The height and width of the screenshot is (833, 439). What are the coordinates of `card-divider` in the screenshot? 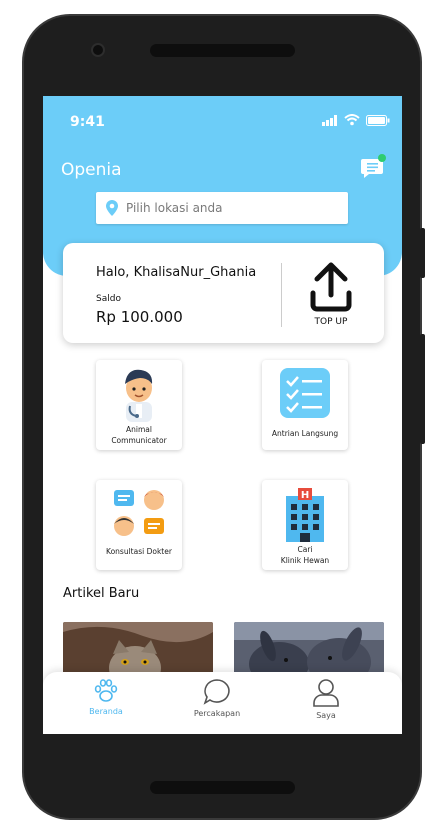 It's located at (281, 295).